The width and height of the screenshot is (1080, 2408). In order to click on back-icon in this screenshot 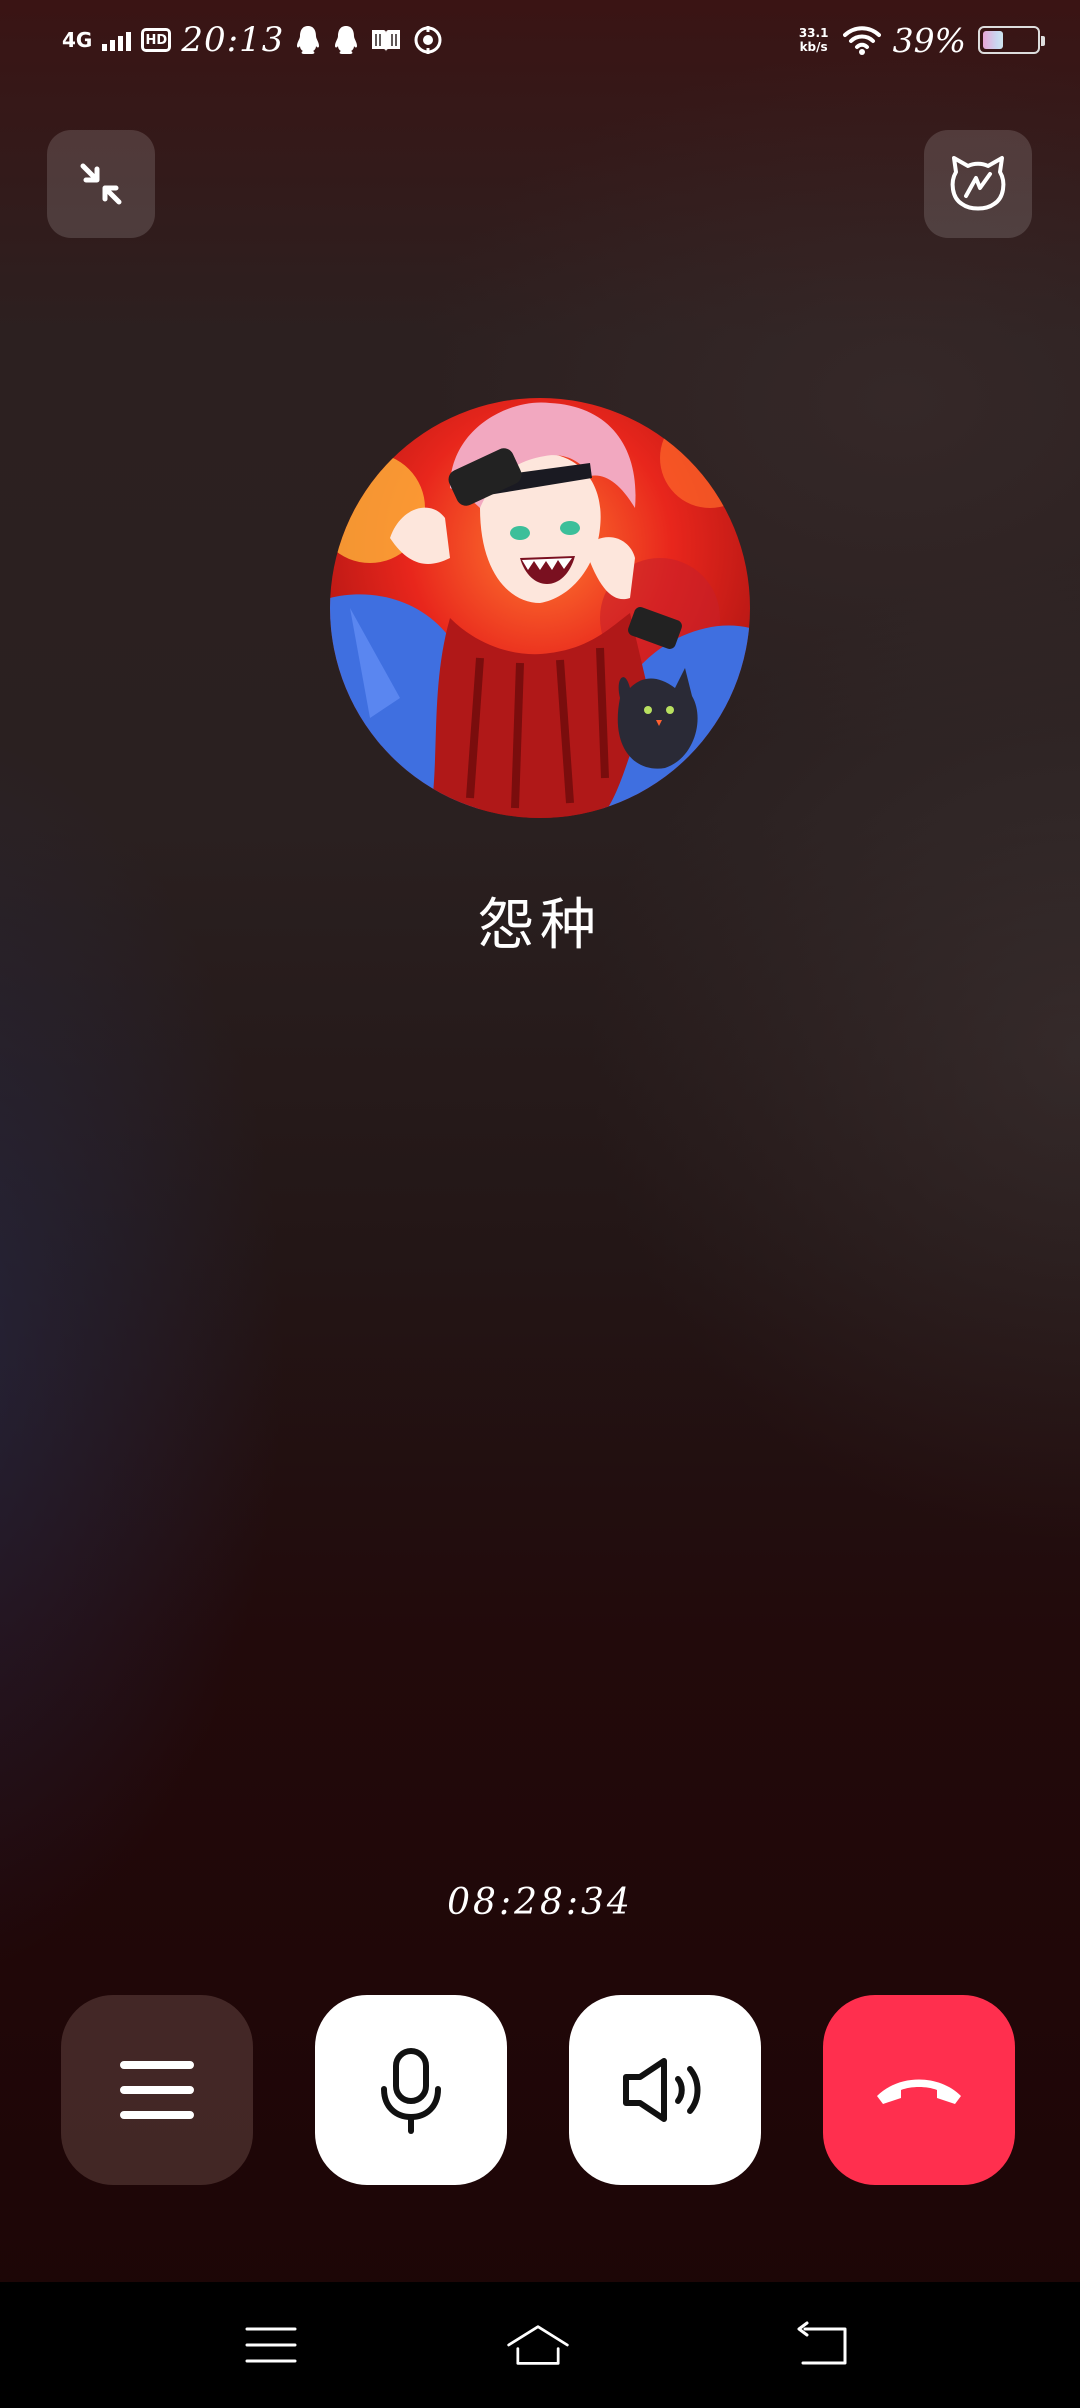, I will do `click(822, 2343)`.